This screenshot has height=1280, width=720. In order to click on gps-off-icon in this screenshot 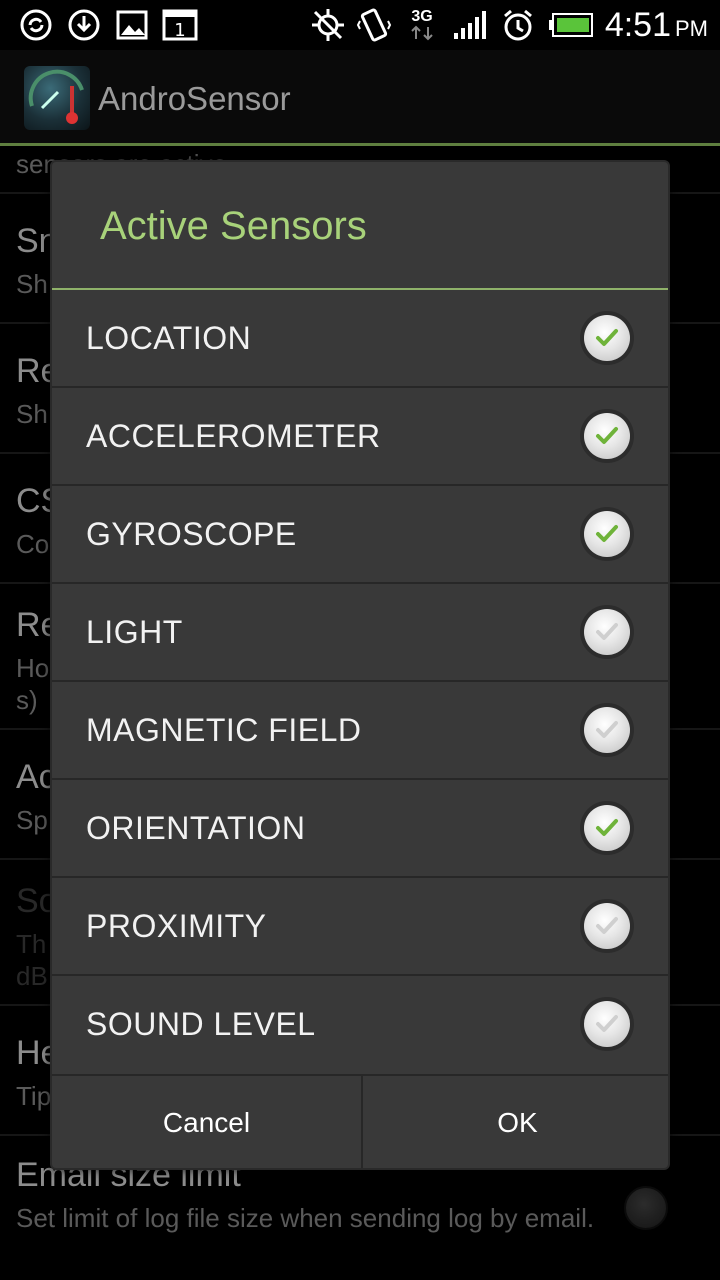, I will do `click(328, 25)`.